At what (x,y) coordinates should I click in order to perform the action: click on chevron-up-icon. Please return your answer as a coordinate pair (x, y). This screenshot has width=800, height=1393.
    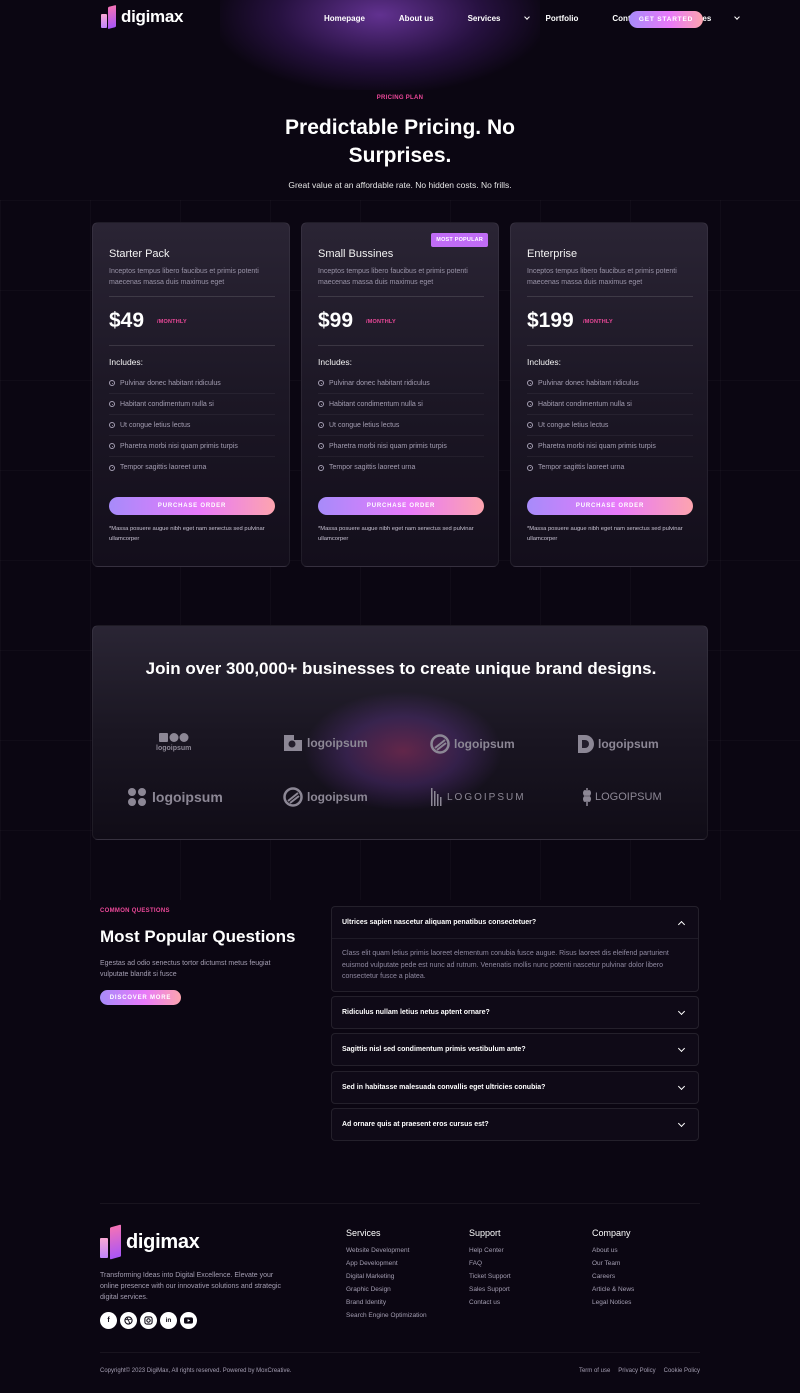
    Looking at the image, I should click on (681, 924).